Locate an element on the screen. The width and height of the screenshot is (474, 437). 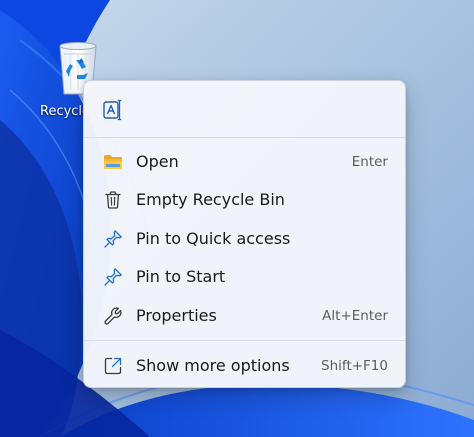
menu-item-shortcut: Enter is located at coordinates (369, 162).